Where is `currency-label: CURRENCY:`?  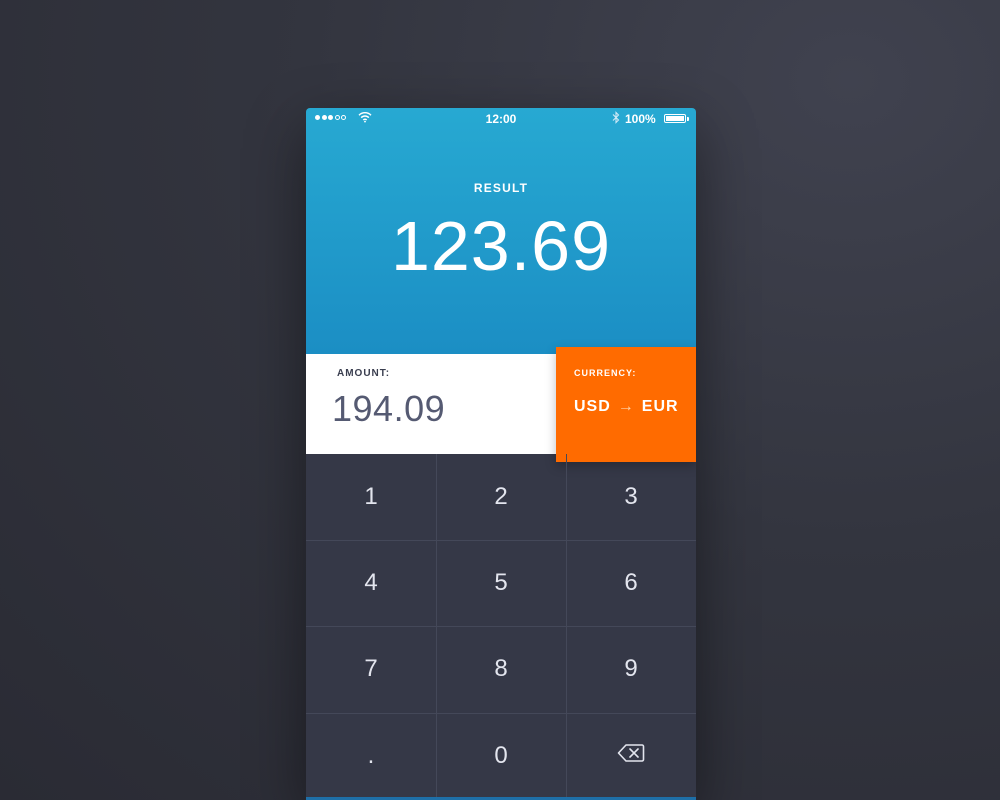
currency-label: CURRENCY: is located at coordinates (605, 373).